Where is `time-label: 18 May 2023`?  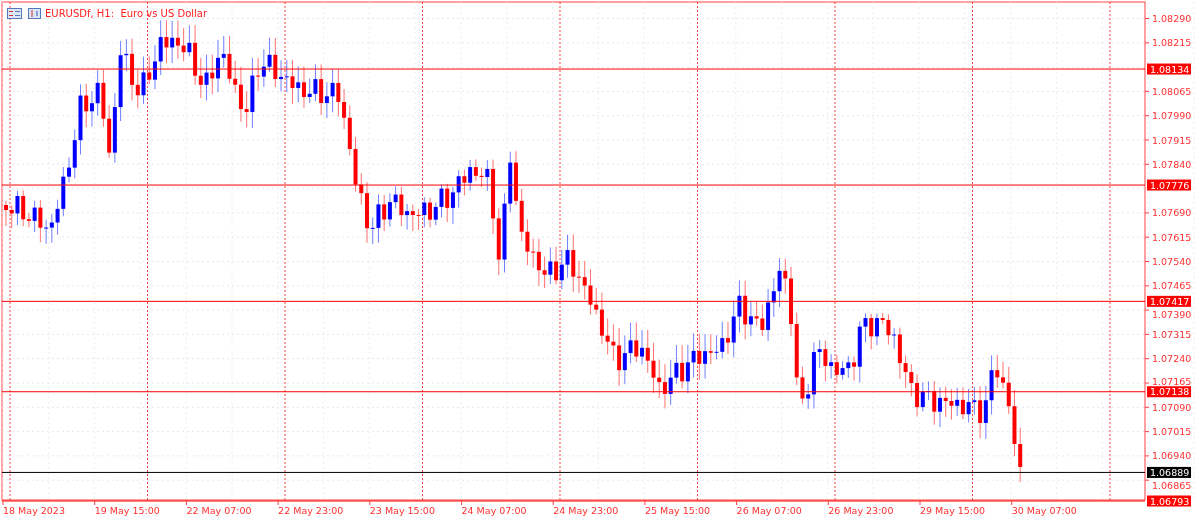 time-label: 18 May 2023 is located at coordinates (34, 510).